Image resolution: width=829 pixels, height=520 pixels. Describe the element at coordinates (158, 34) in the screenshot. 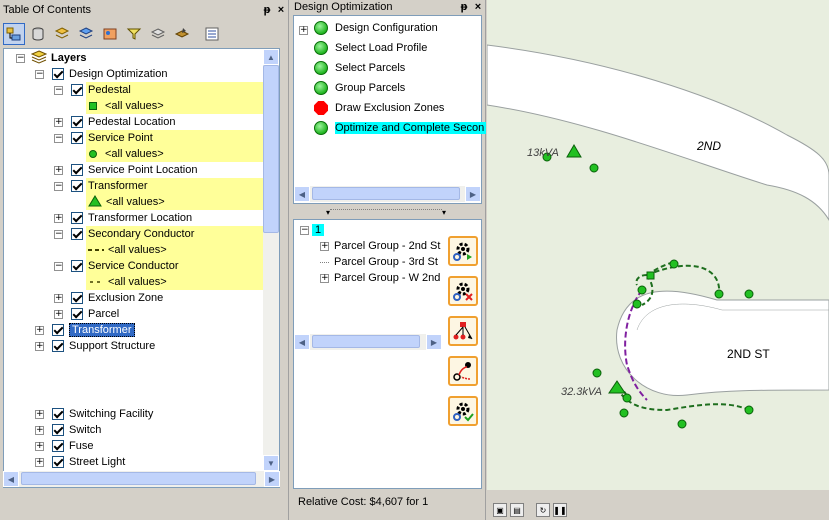

I see `layers-stack-icon` at that location.